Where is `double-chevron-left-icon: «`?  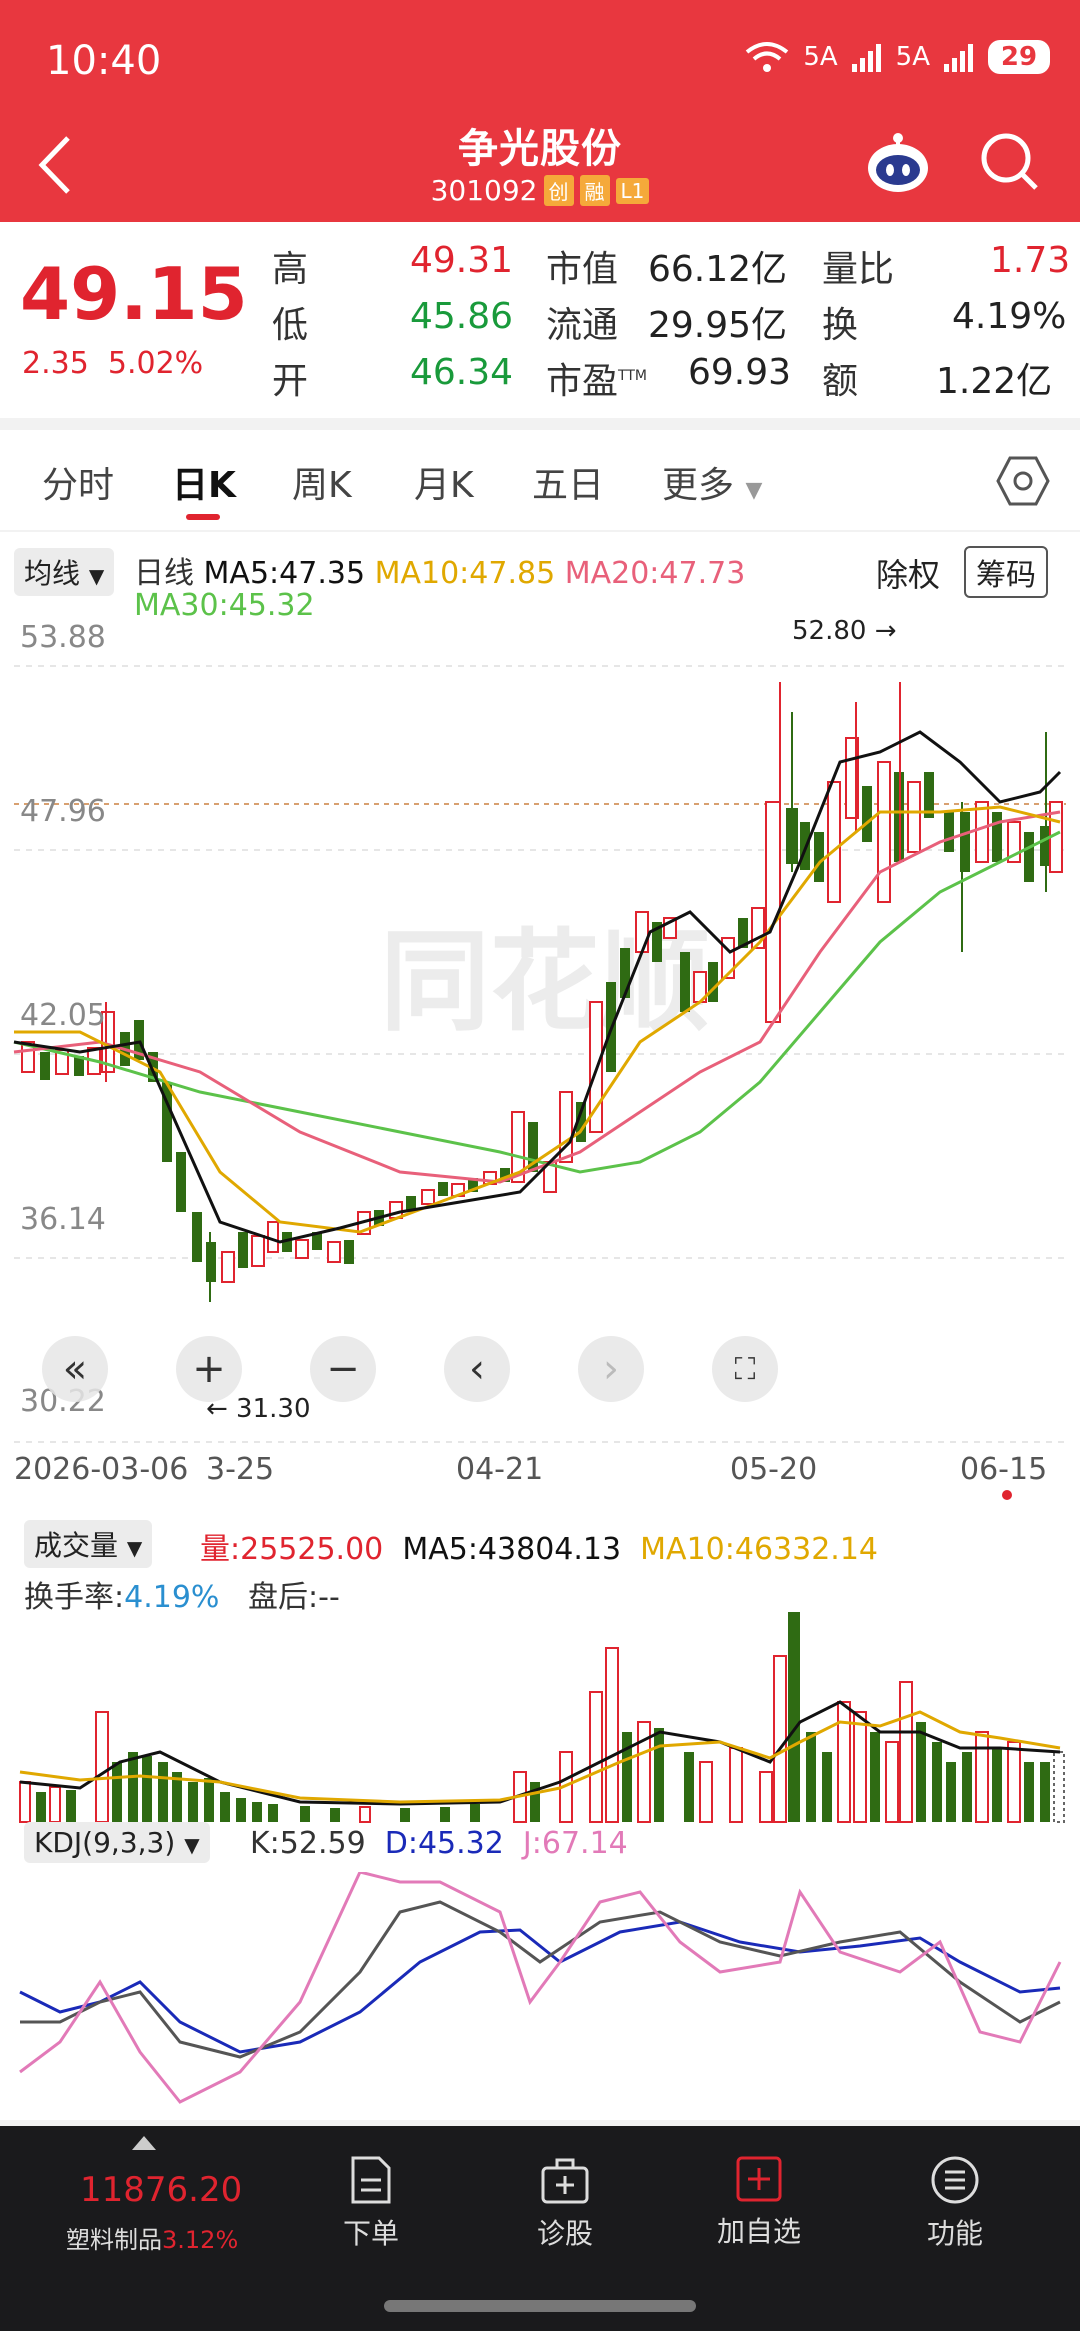 double-chevron-left-icon: « is located at coordinates (75, 1369).